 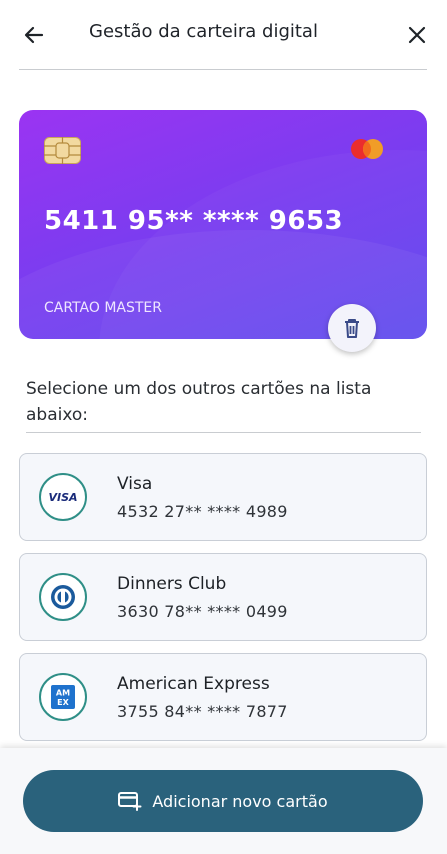 I want to click on card-masked-number: 3755 84** **** 7877, so click(x=202, y=711).